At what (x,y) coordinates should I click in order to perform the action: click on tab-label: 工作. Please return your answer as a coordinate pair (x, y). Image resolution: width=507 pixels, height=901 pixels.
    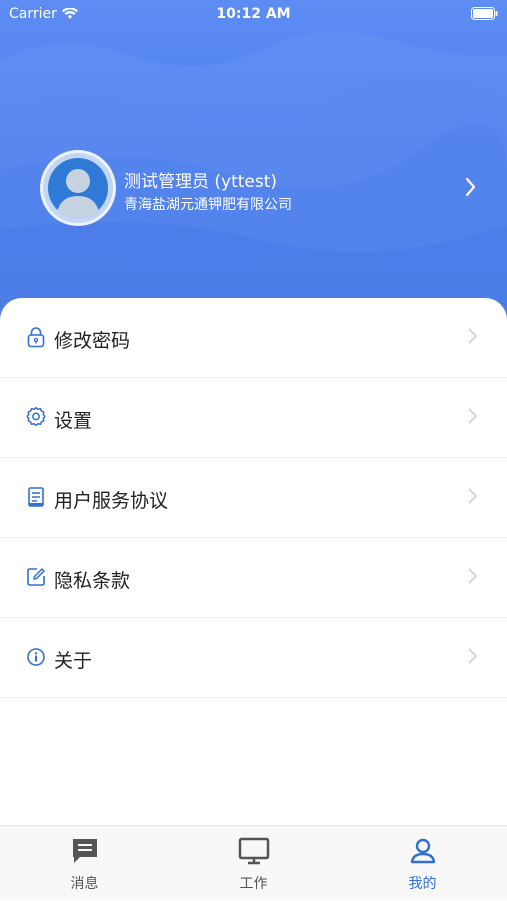
    Looking at the image, I should click on (253, 884).